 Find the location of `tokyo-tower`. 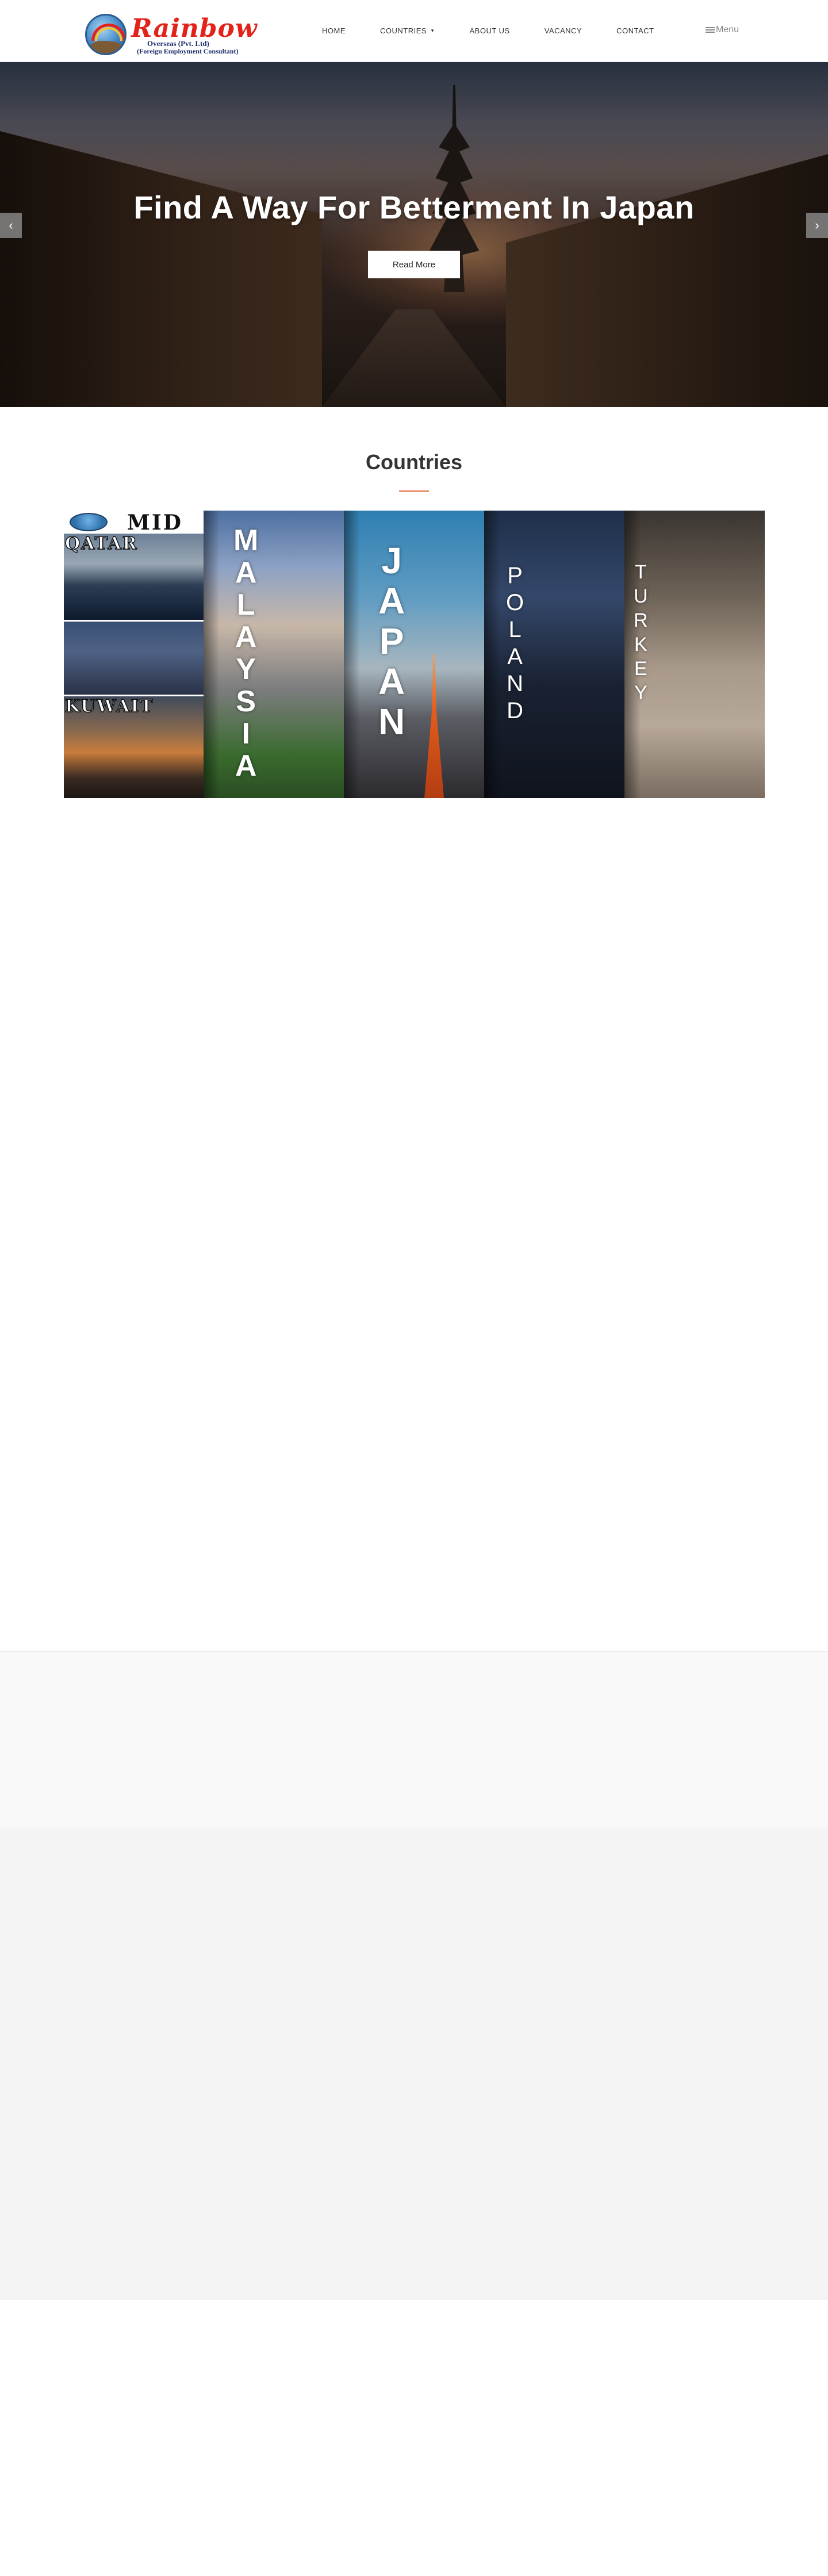

tokyo-tower is located at coordinates (434, 726).